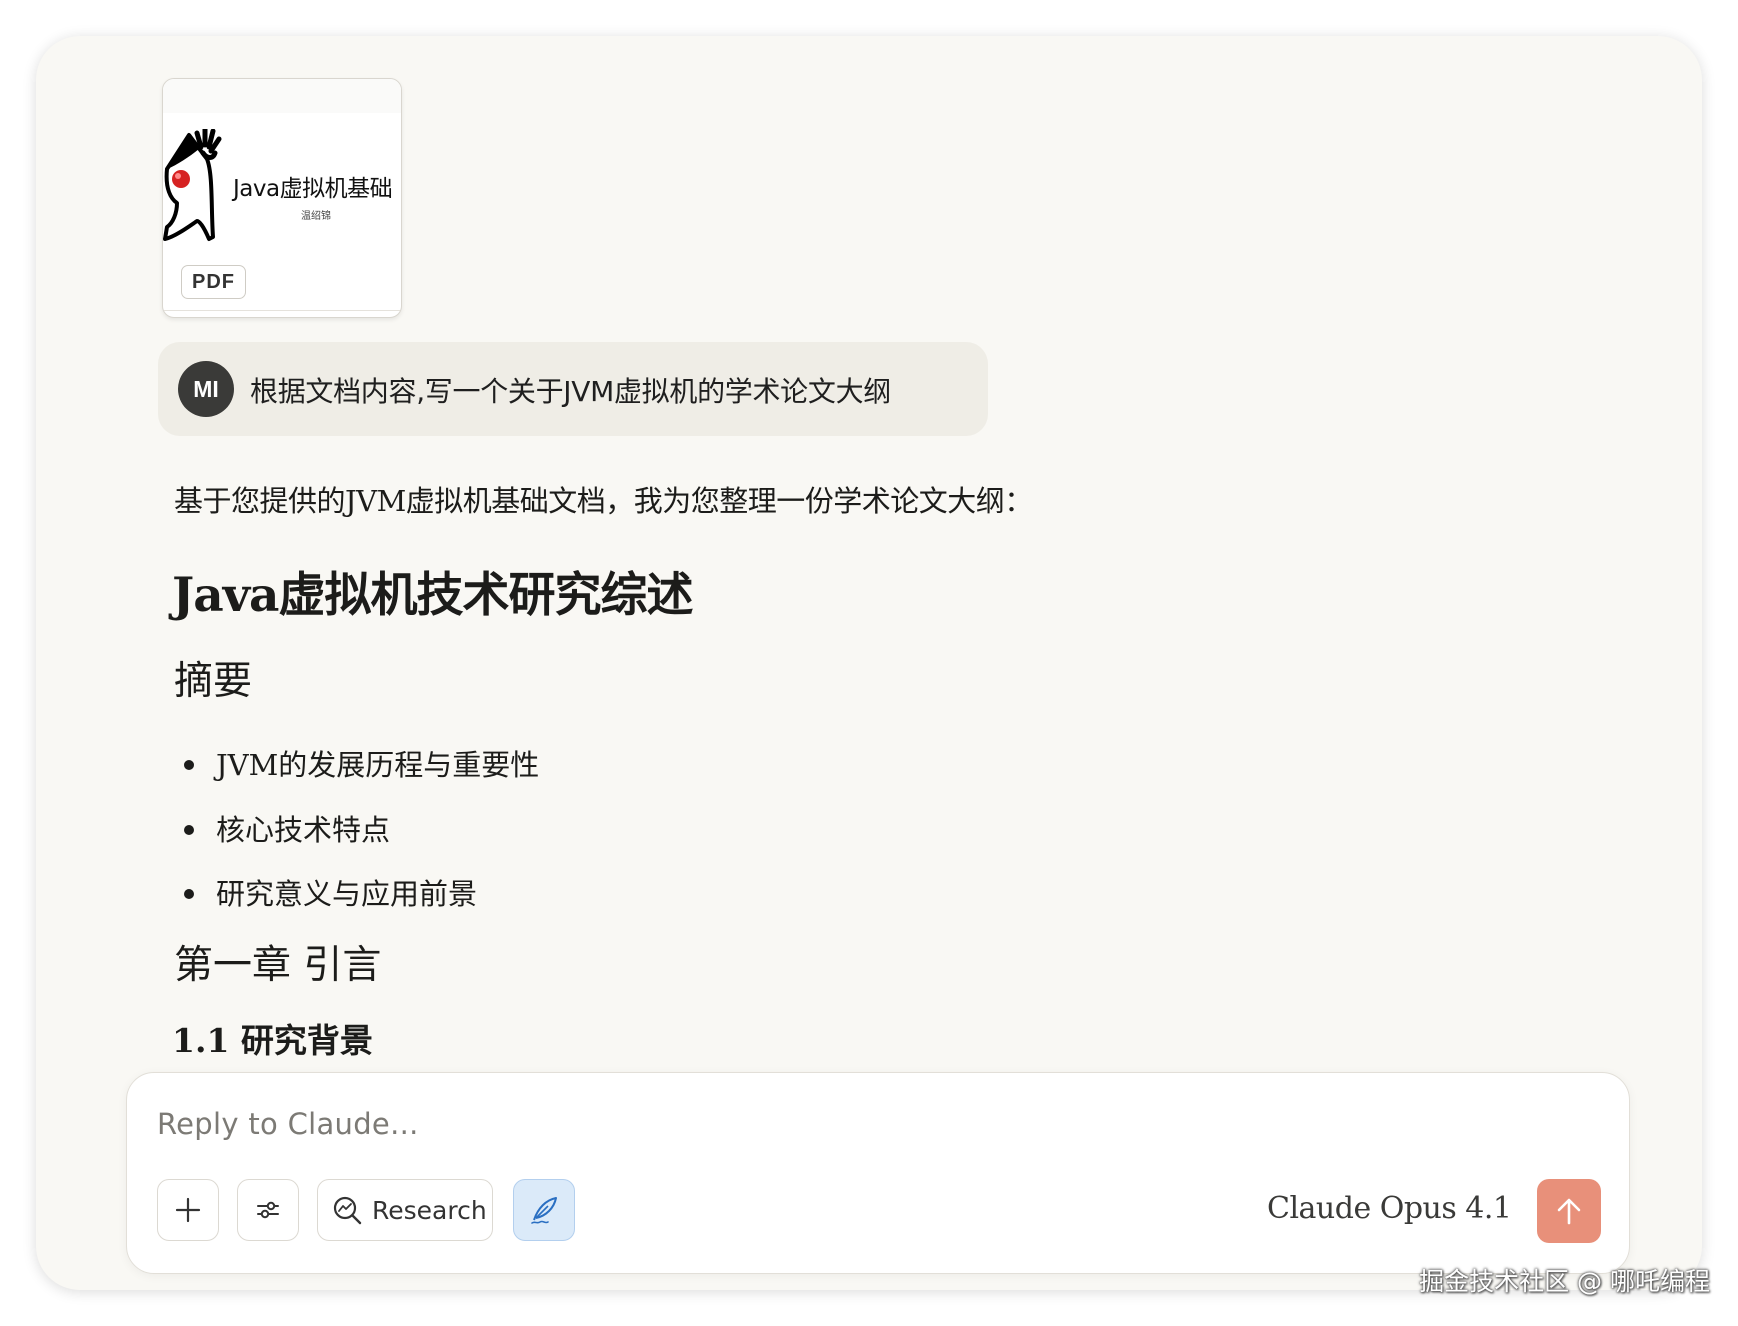 This screenshot has width=1738, height=1326. I want to click on send-button, so click(1569, 1211).